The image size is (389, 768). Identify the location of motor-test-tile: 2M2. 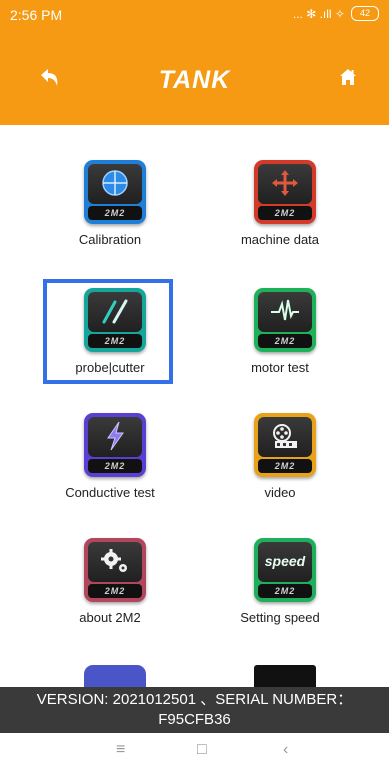
(285, 320).